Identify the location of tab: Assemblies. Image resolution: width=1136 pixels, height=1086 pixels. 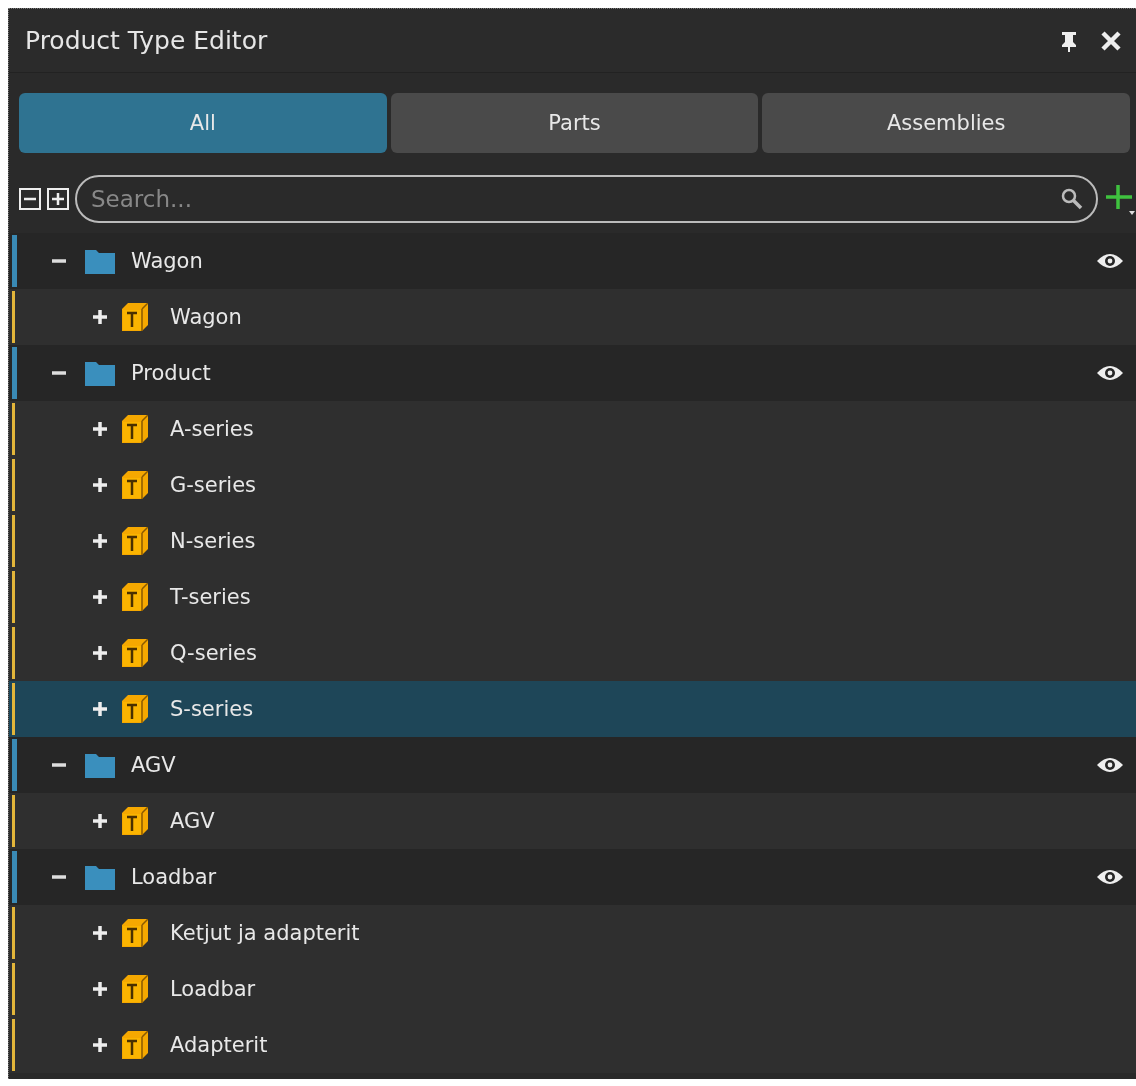
(946, 123).